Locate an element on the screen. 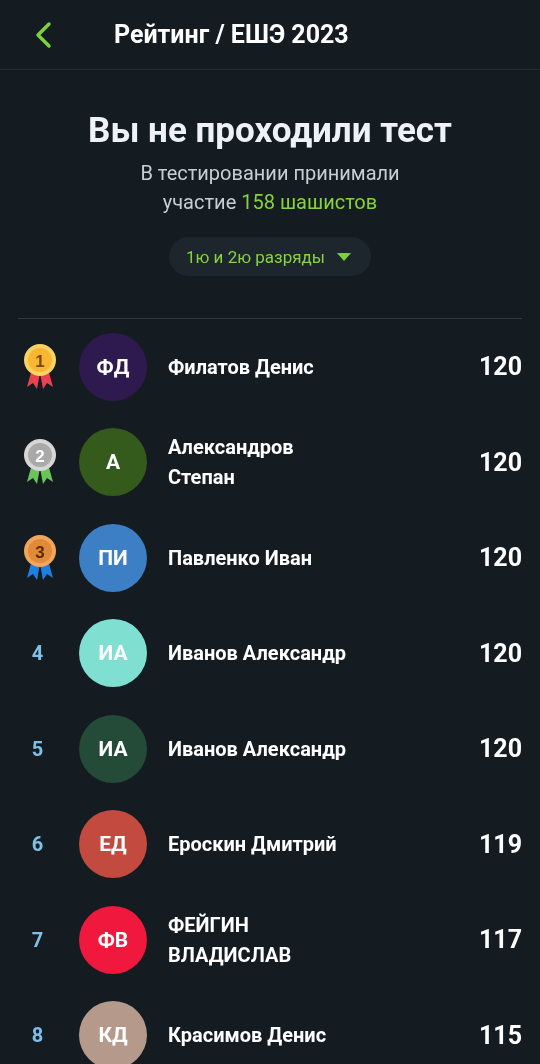 The height and width of the screenshot is (1064, 540). participants-text: В тестировании принимали участие 158 шашистов is located at coordinates (270, 188).